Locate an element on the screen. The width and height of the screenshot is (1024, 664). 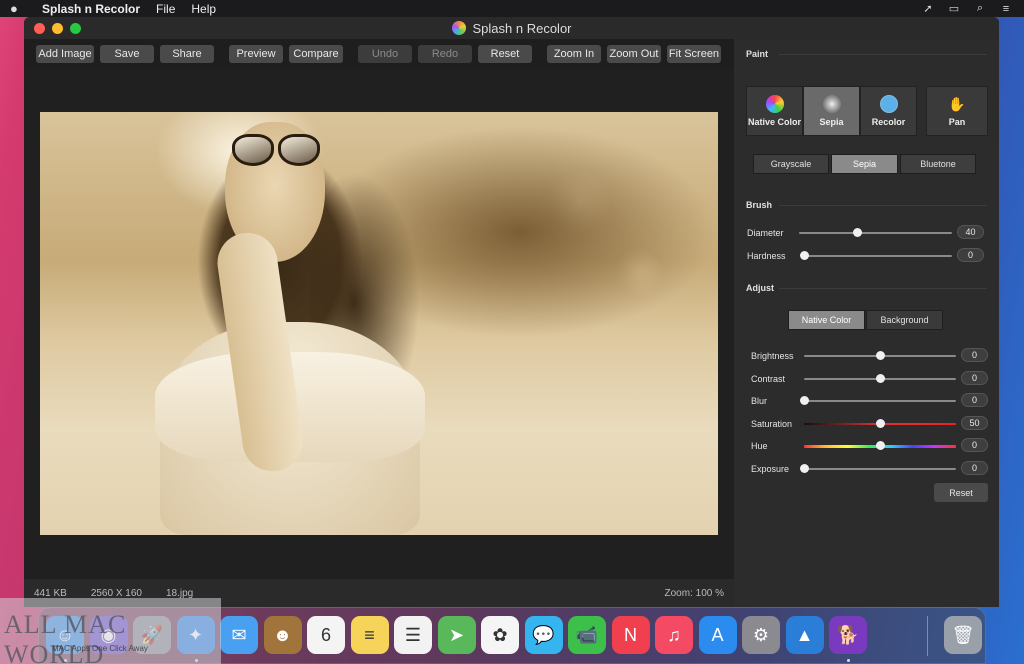
compare-button: Compare is located at coordinates (316, 54).